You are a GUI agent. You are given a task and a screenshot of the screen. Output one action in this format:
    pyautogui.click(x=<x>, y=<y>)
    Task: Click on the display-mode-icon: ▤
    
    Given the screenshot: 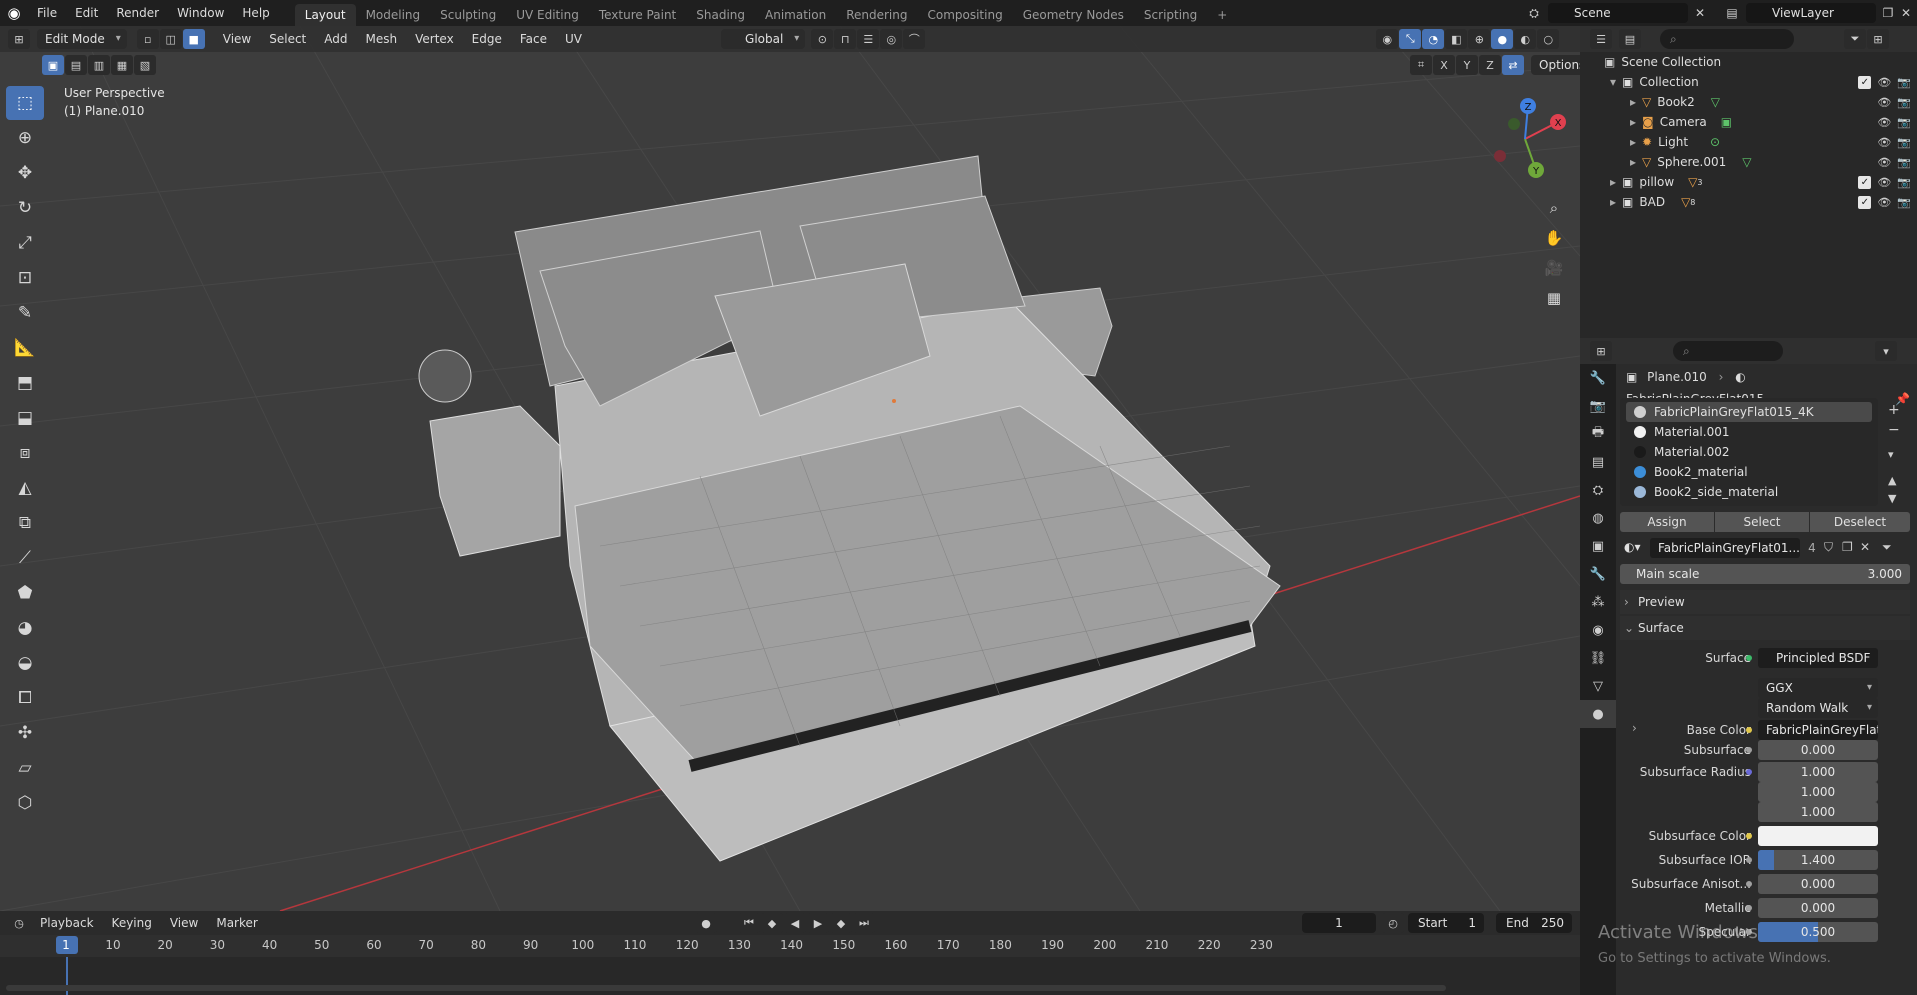 What is the action you would take?
    pyautogui.click(x=1630, y=39)
    